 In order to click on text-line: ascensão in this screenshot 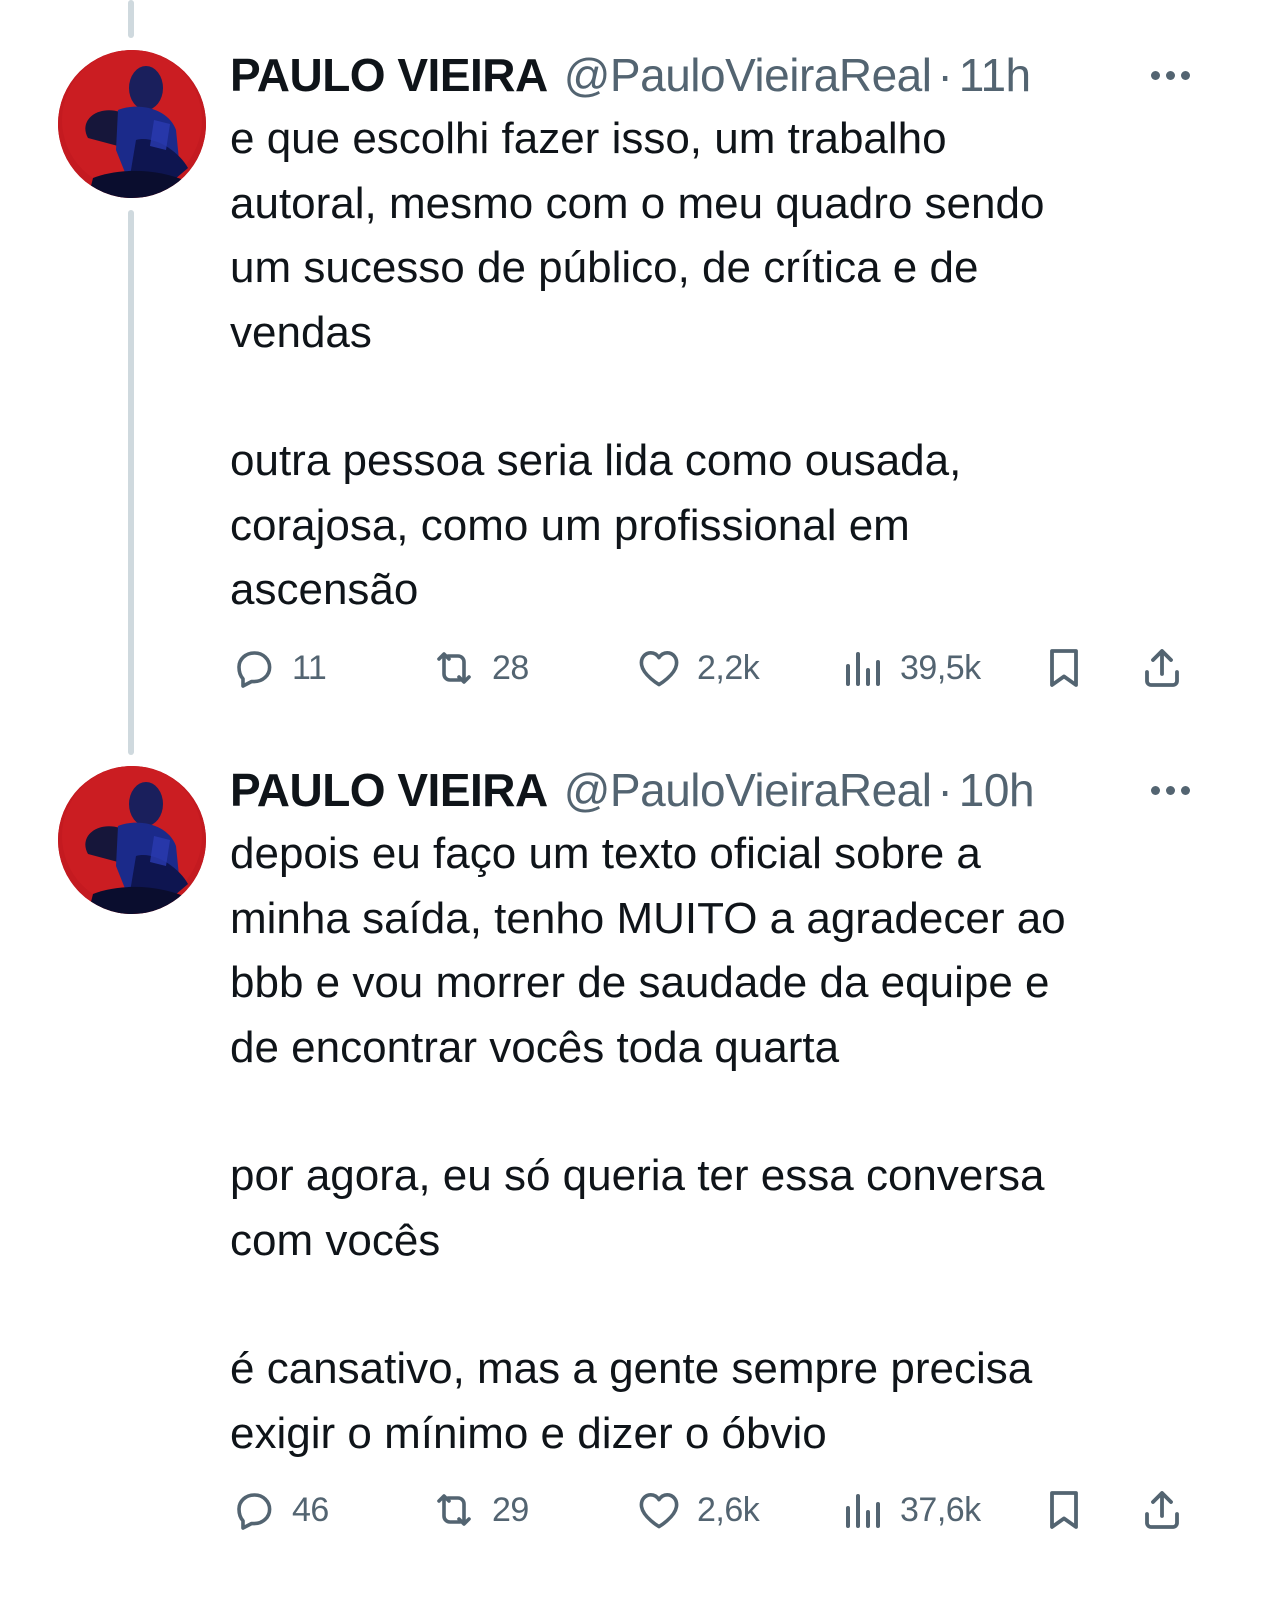, I will do `click(324, 589)`.